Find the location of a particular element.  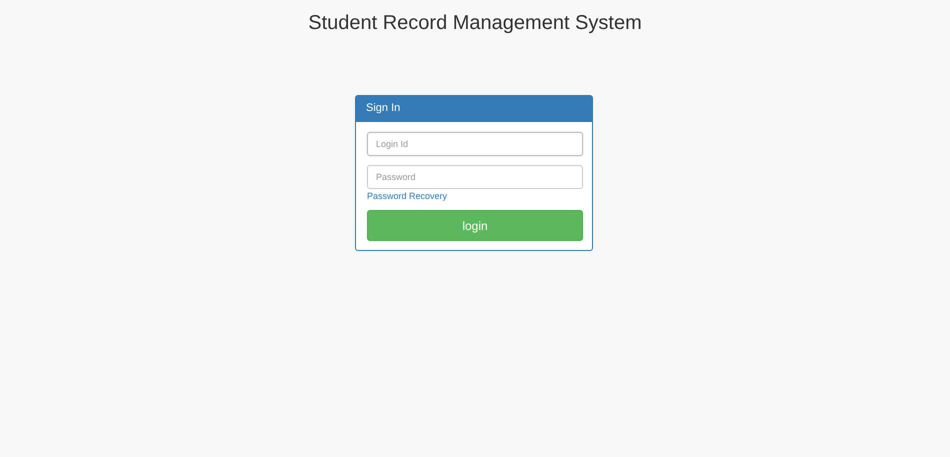

password-recovery-link: Password Recovery is located at coordinates (407, 196).